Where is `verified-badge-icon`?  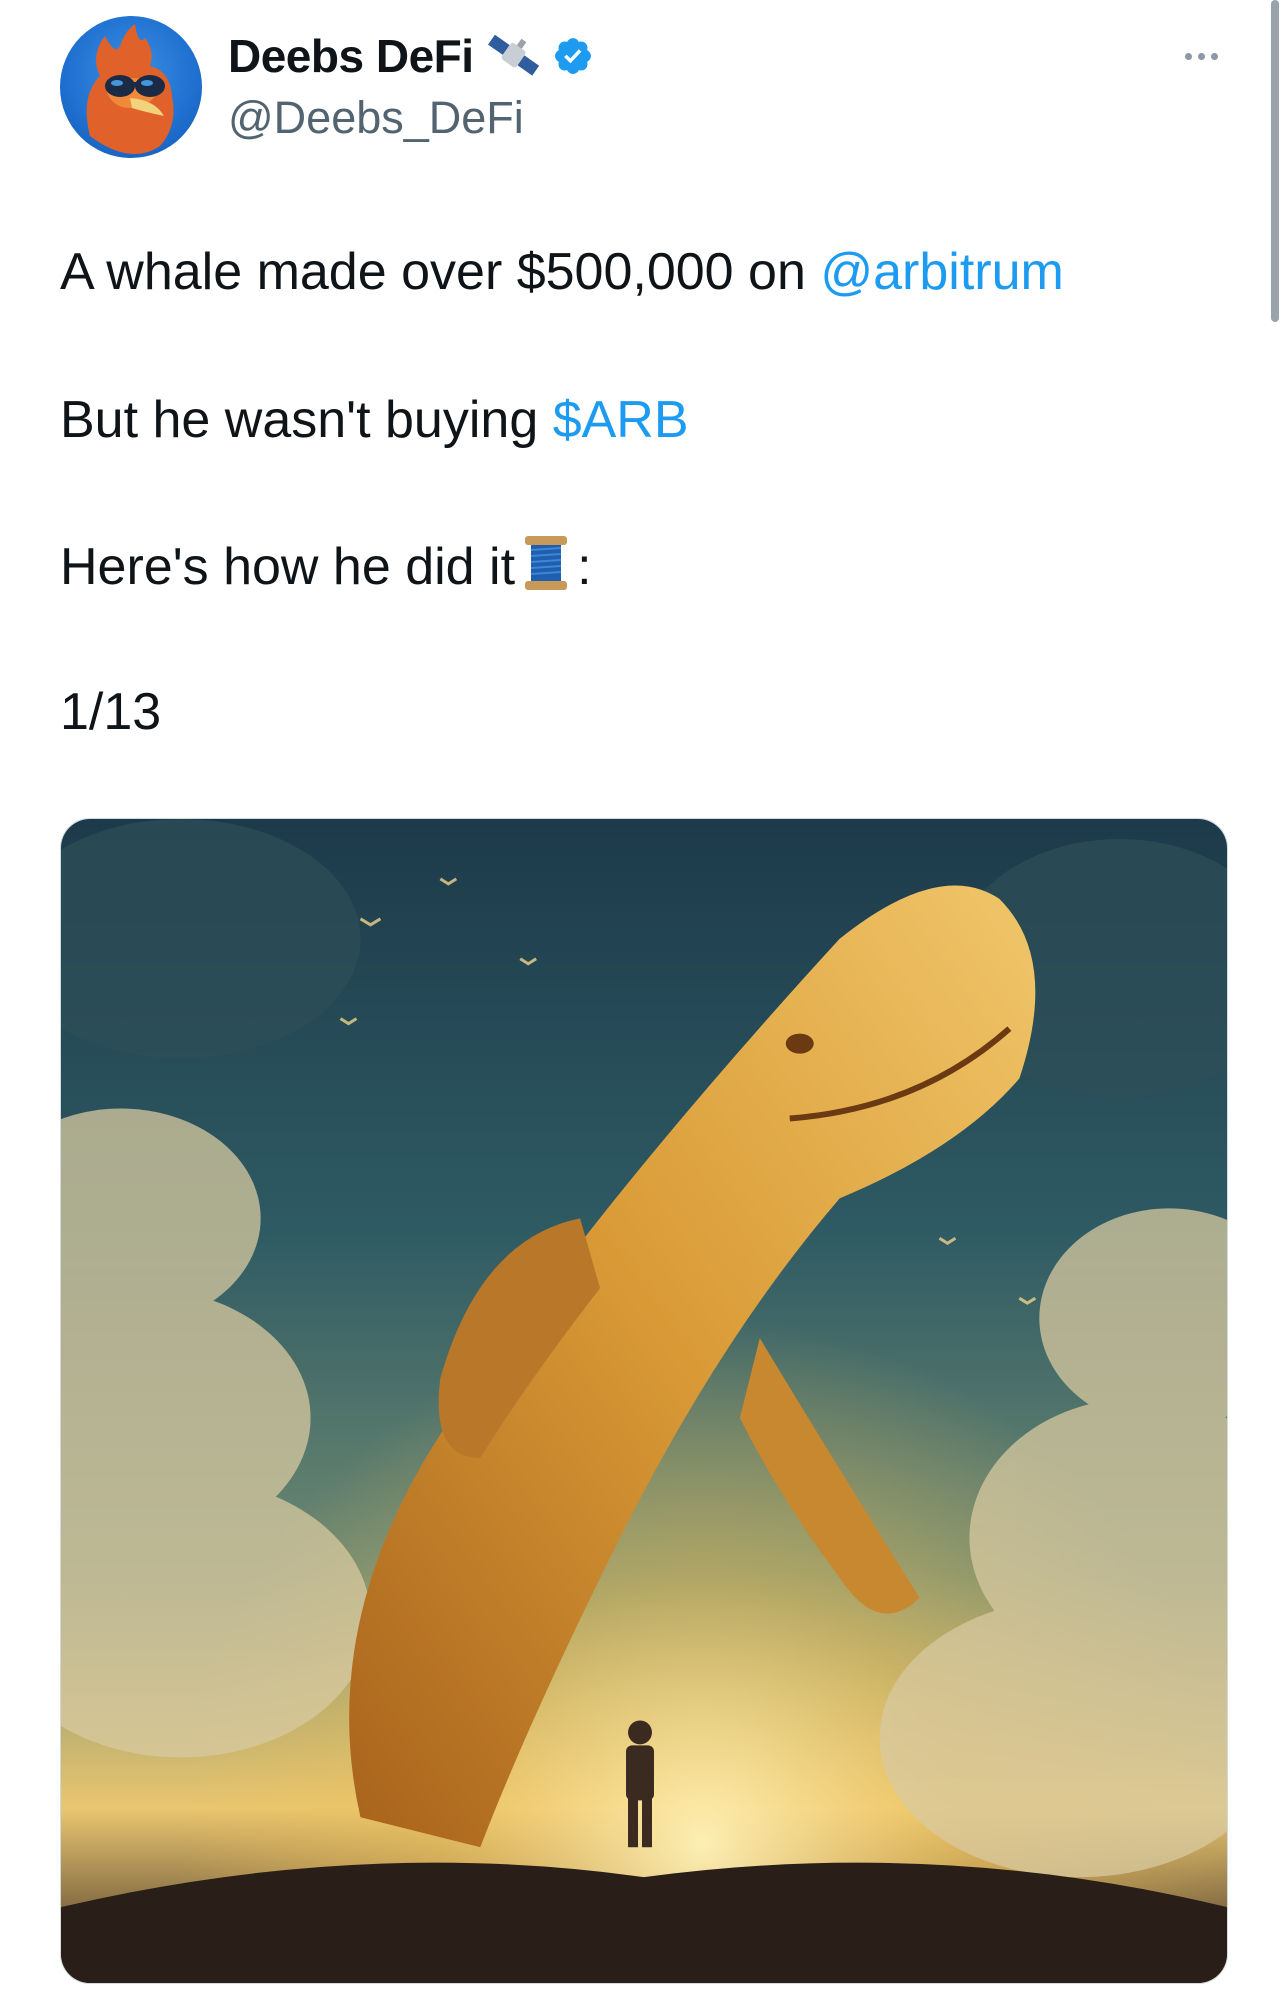
verified-badge-icon is located at coordinates (573, 56).